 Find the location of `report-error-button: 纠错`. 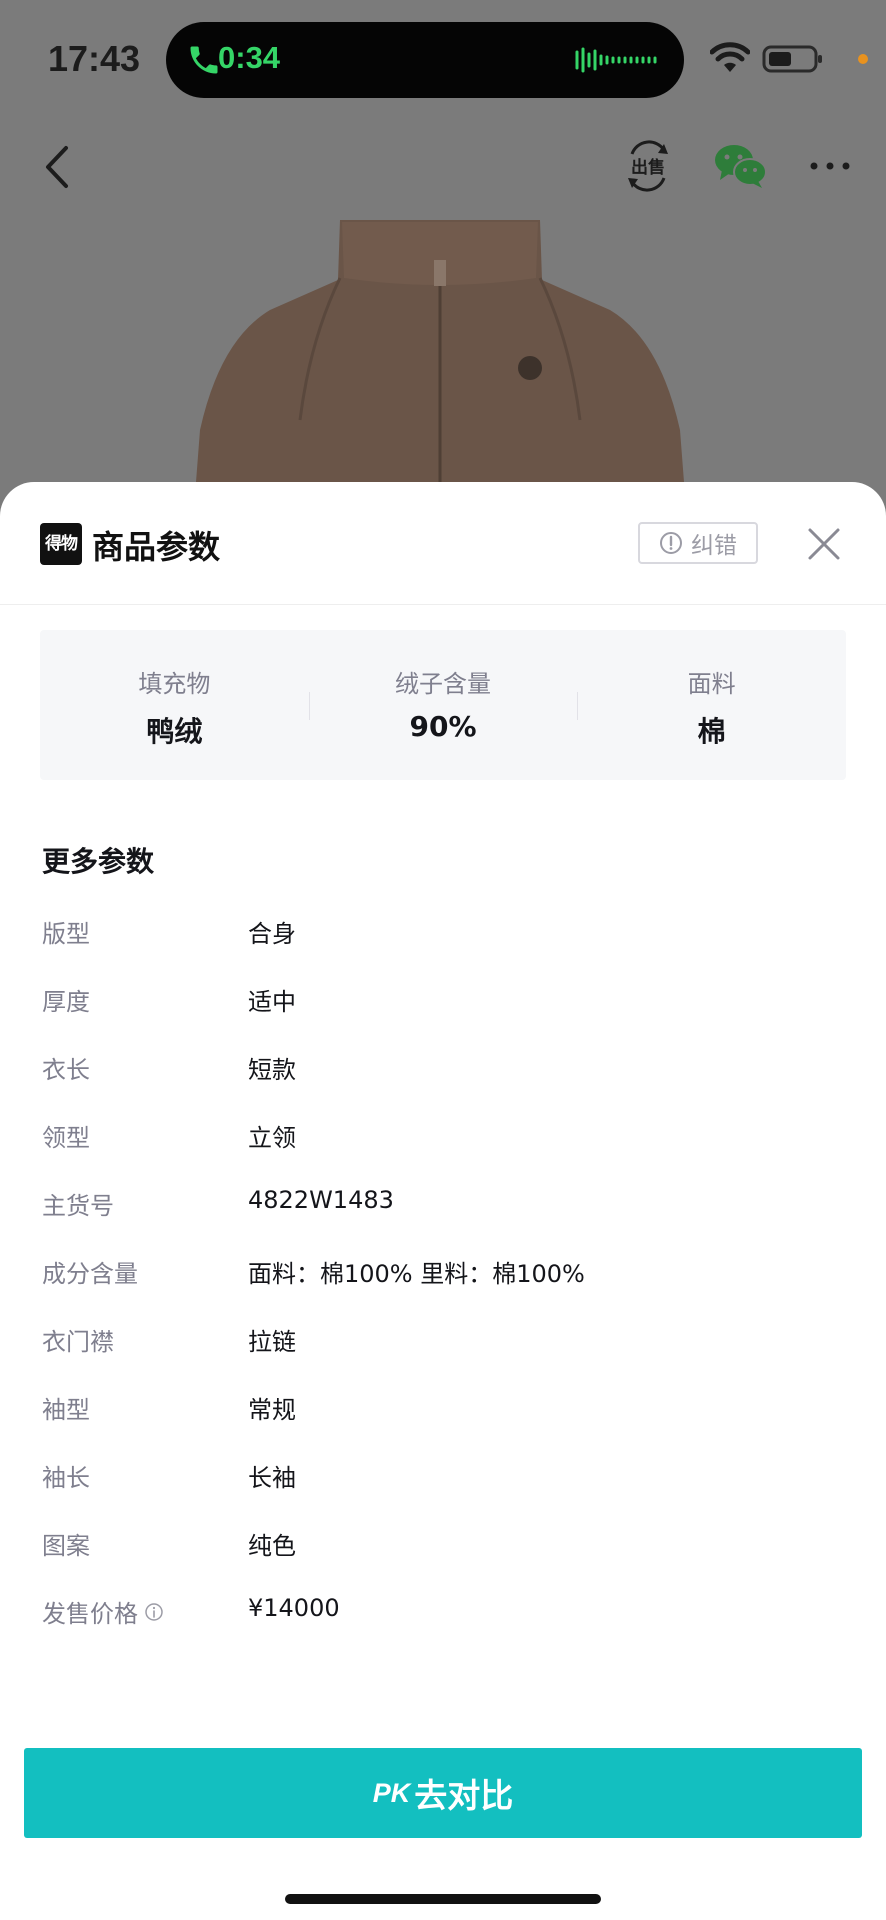

report-error-button: 纠错 is located at coordinates (698, 543).